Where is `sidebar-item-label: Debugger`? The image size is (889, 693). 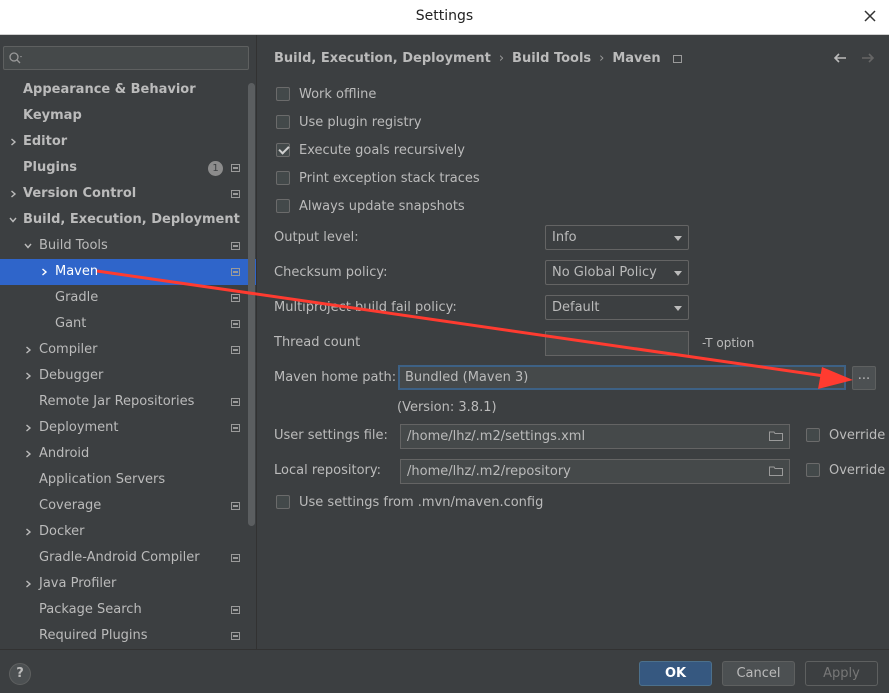 sidebar-item-label: Debugger is located at coordinates (71, 375).